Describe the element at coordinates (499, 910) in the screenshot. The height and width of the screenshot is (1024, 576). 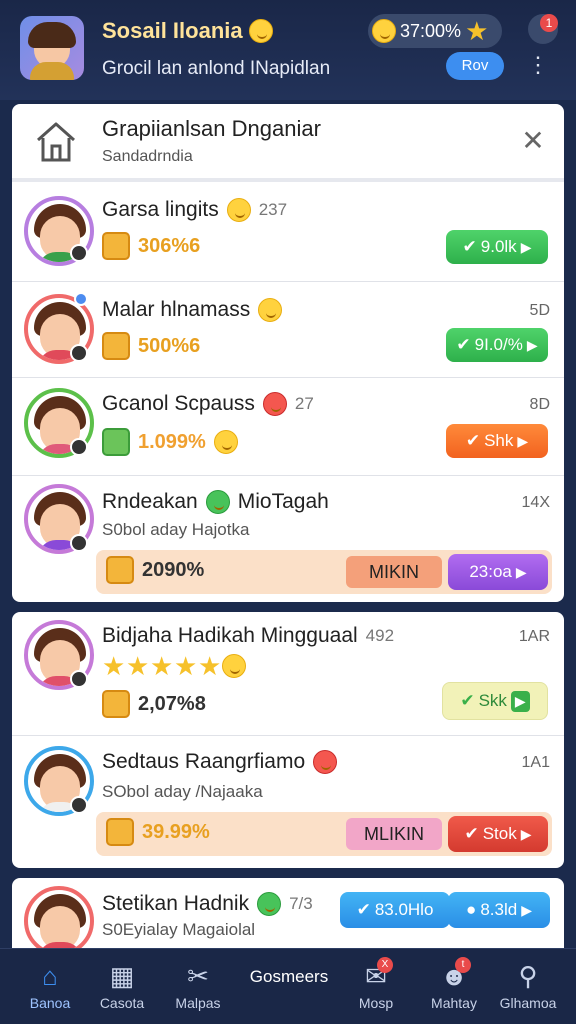
I see `row-secondary-button: ● 8.3ld ▶` at that location.